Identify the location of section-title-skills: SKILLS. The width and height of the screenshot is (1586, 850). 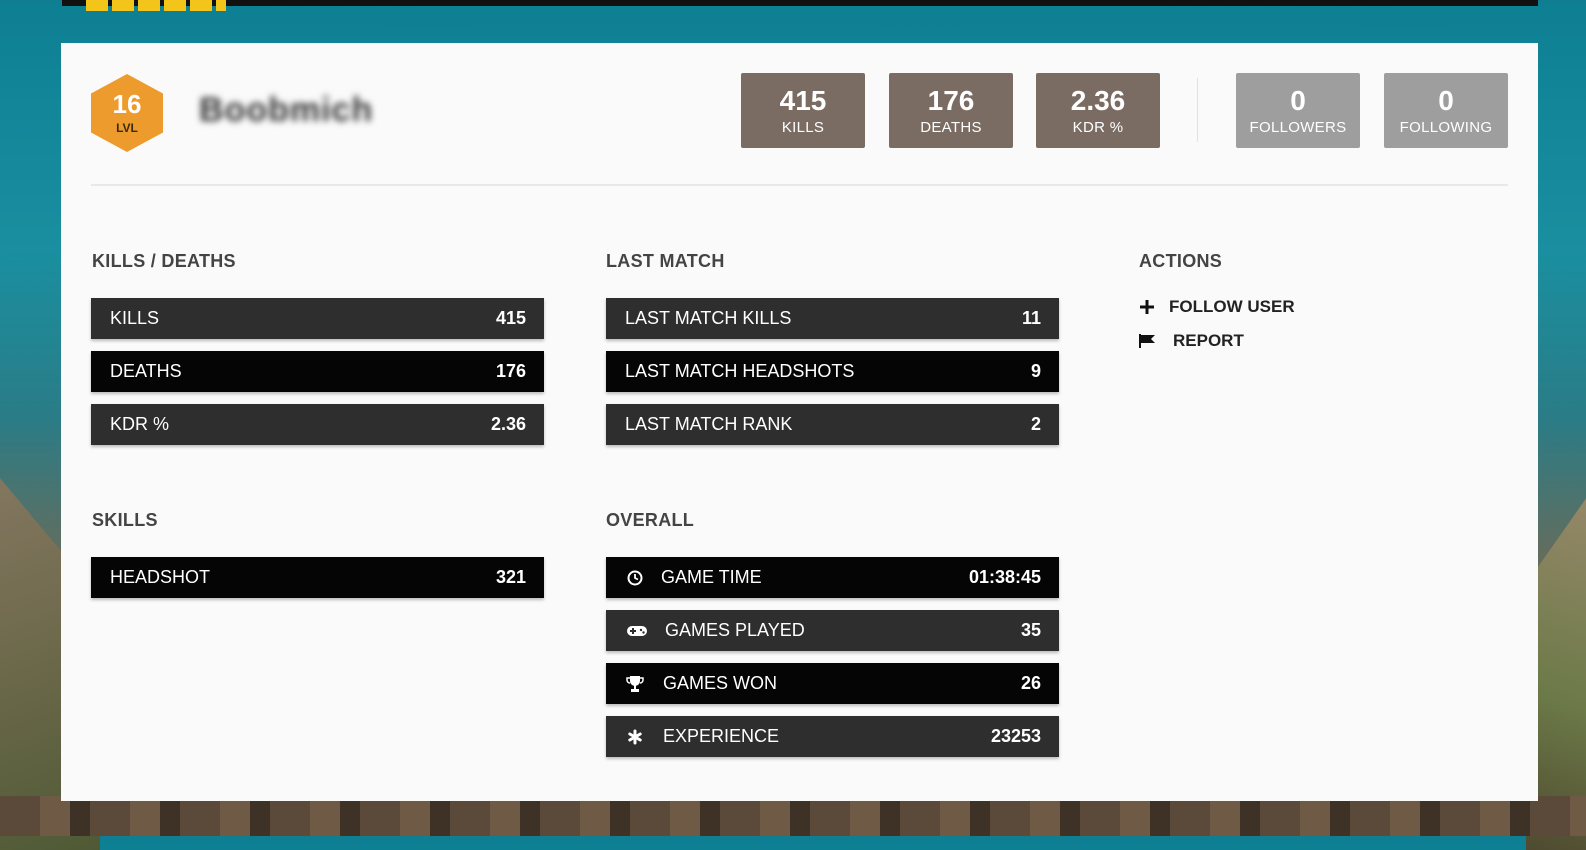
(125, 520).